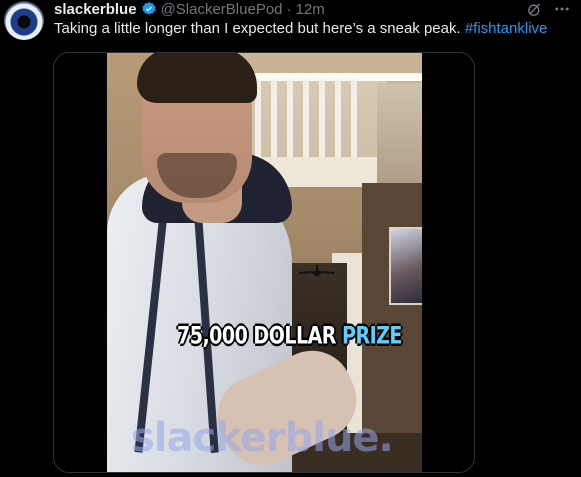 The height and width of the screenshot is (477, 581). What do you see at coordinates (260, 336) in the screenshot?
I see `caption-text: 75,000 DOLLAR` at bounding box center [260, 336].